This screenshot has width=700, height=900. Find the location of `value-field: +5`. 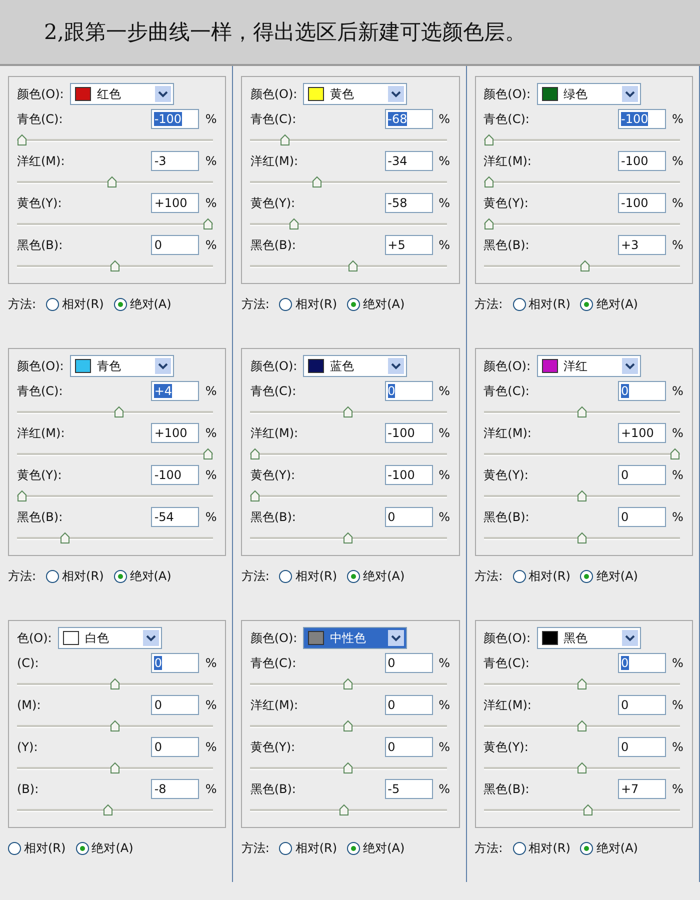

value-field: +5 is located at coordinates (408, 245).